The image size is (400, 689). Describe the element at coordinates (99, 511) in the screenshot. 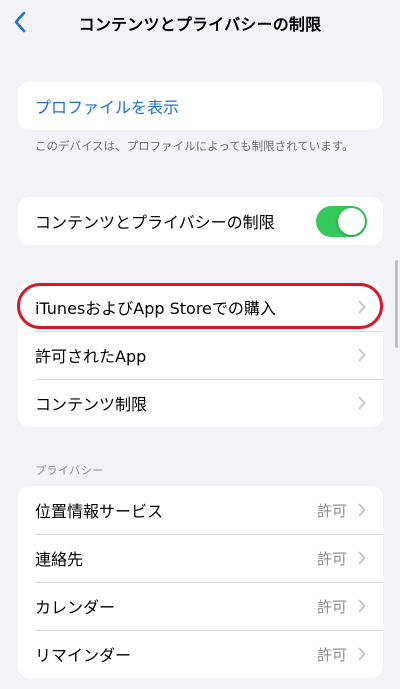

I see `row-label: 位置情報サービス` at that location.